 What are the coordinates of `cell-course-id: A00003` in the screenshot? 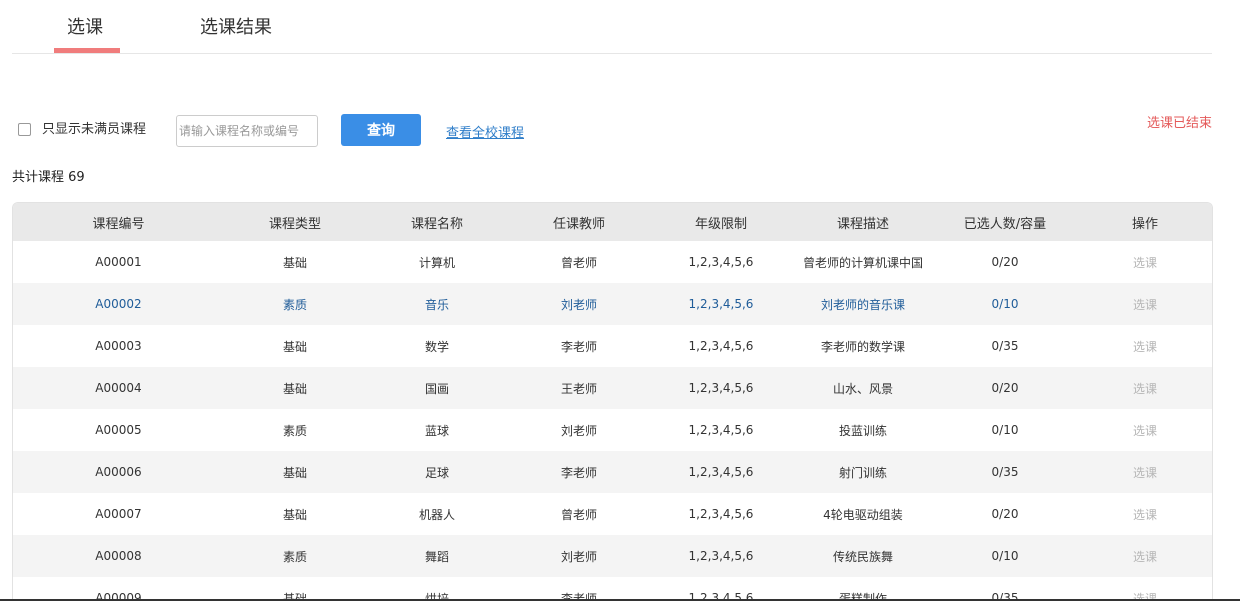 It's located at (118, 346).